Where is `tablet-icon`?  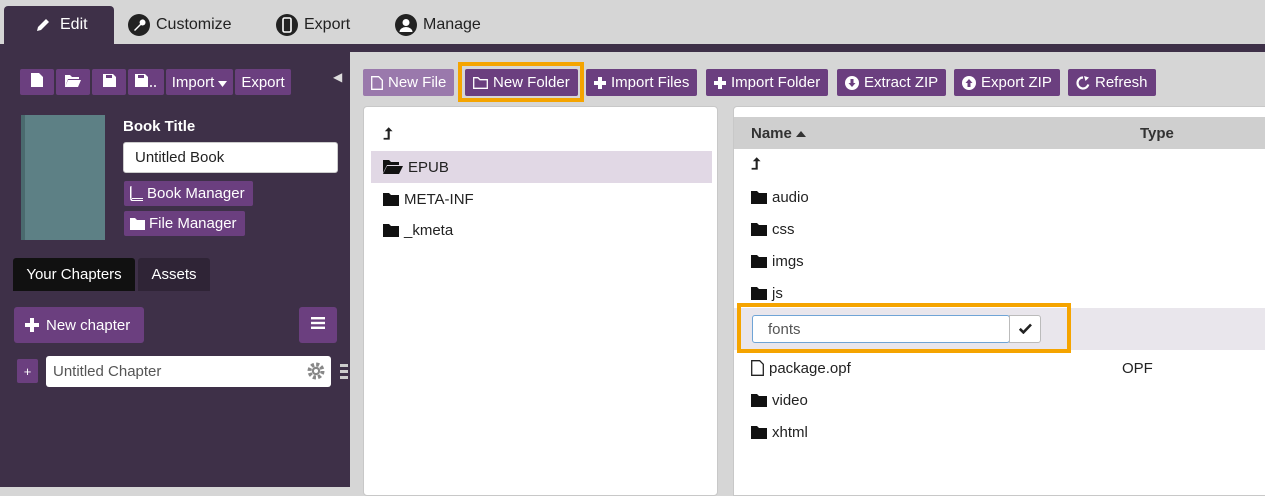
tablet-icon is located at coordinates (287, 25).